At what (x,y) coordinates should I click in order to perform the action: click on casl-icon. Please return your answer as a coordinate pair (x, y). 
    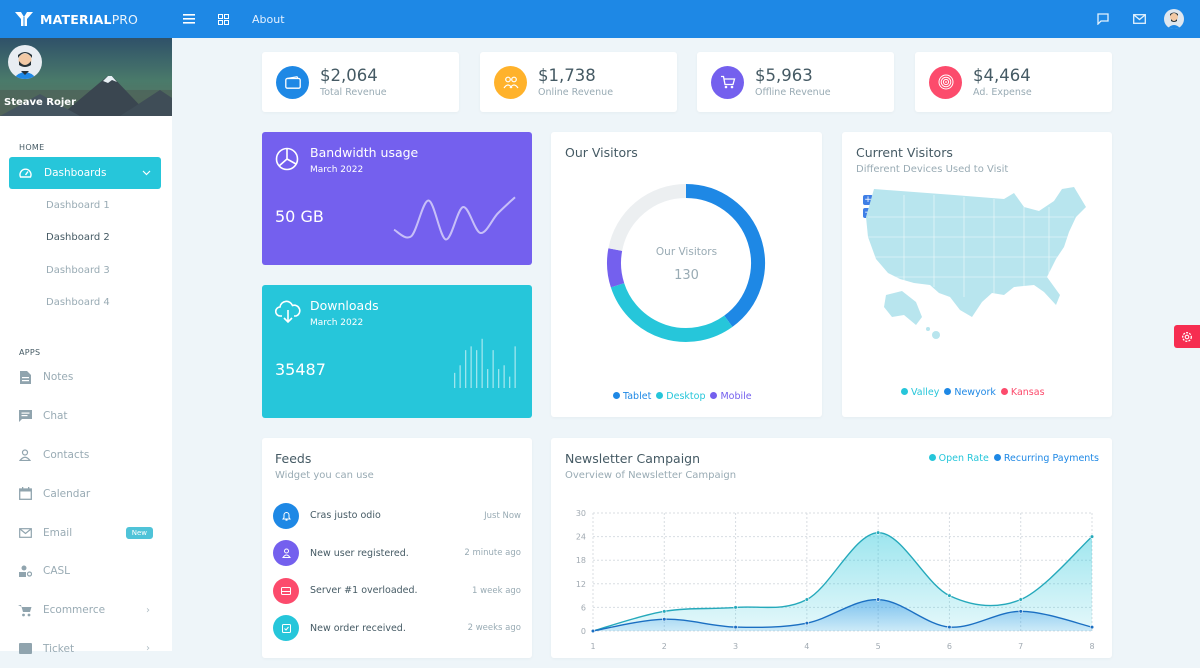
    Looking at the image, I should click on (25, 571).